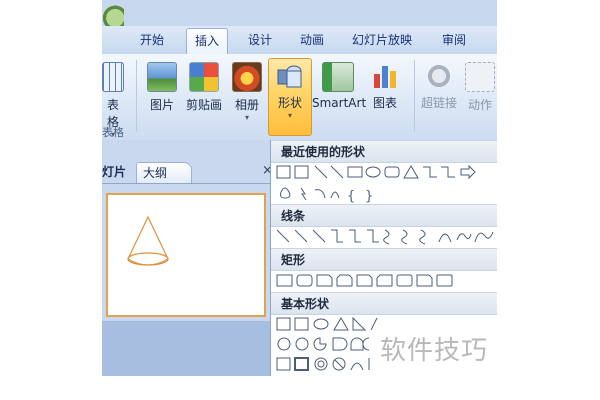 This screenshot has width=600, height=400. Describe the element at coordinates (305, 304) in the screenshot. I see `section-title: 基本形状` at that location.